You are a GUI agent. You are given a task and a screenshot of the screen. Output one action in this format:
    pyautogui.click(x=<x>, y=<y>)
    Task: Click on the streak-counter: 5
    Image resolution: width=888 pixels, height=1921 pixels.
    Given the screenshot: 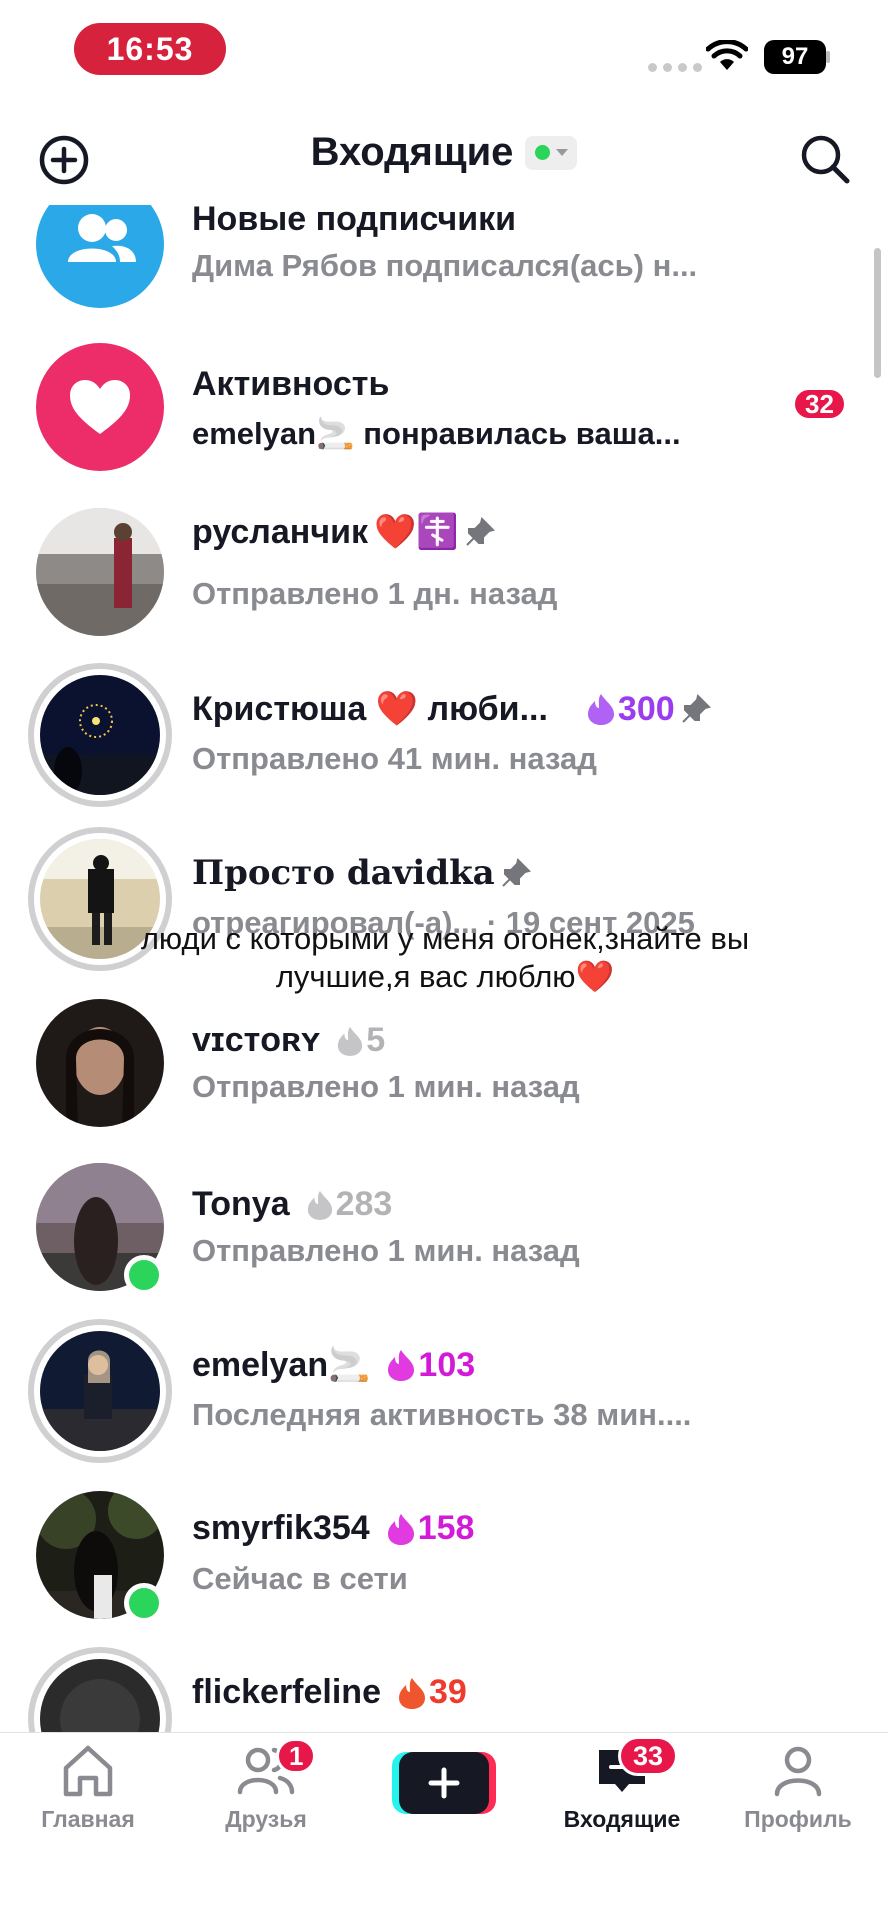 What is the action you would take?
    pyautogui.click(x=360, y=1040)
    